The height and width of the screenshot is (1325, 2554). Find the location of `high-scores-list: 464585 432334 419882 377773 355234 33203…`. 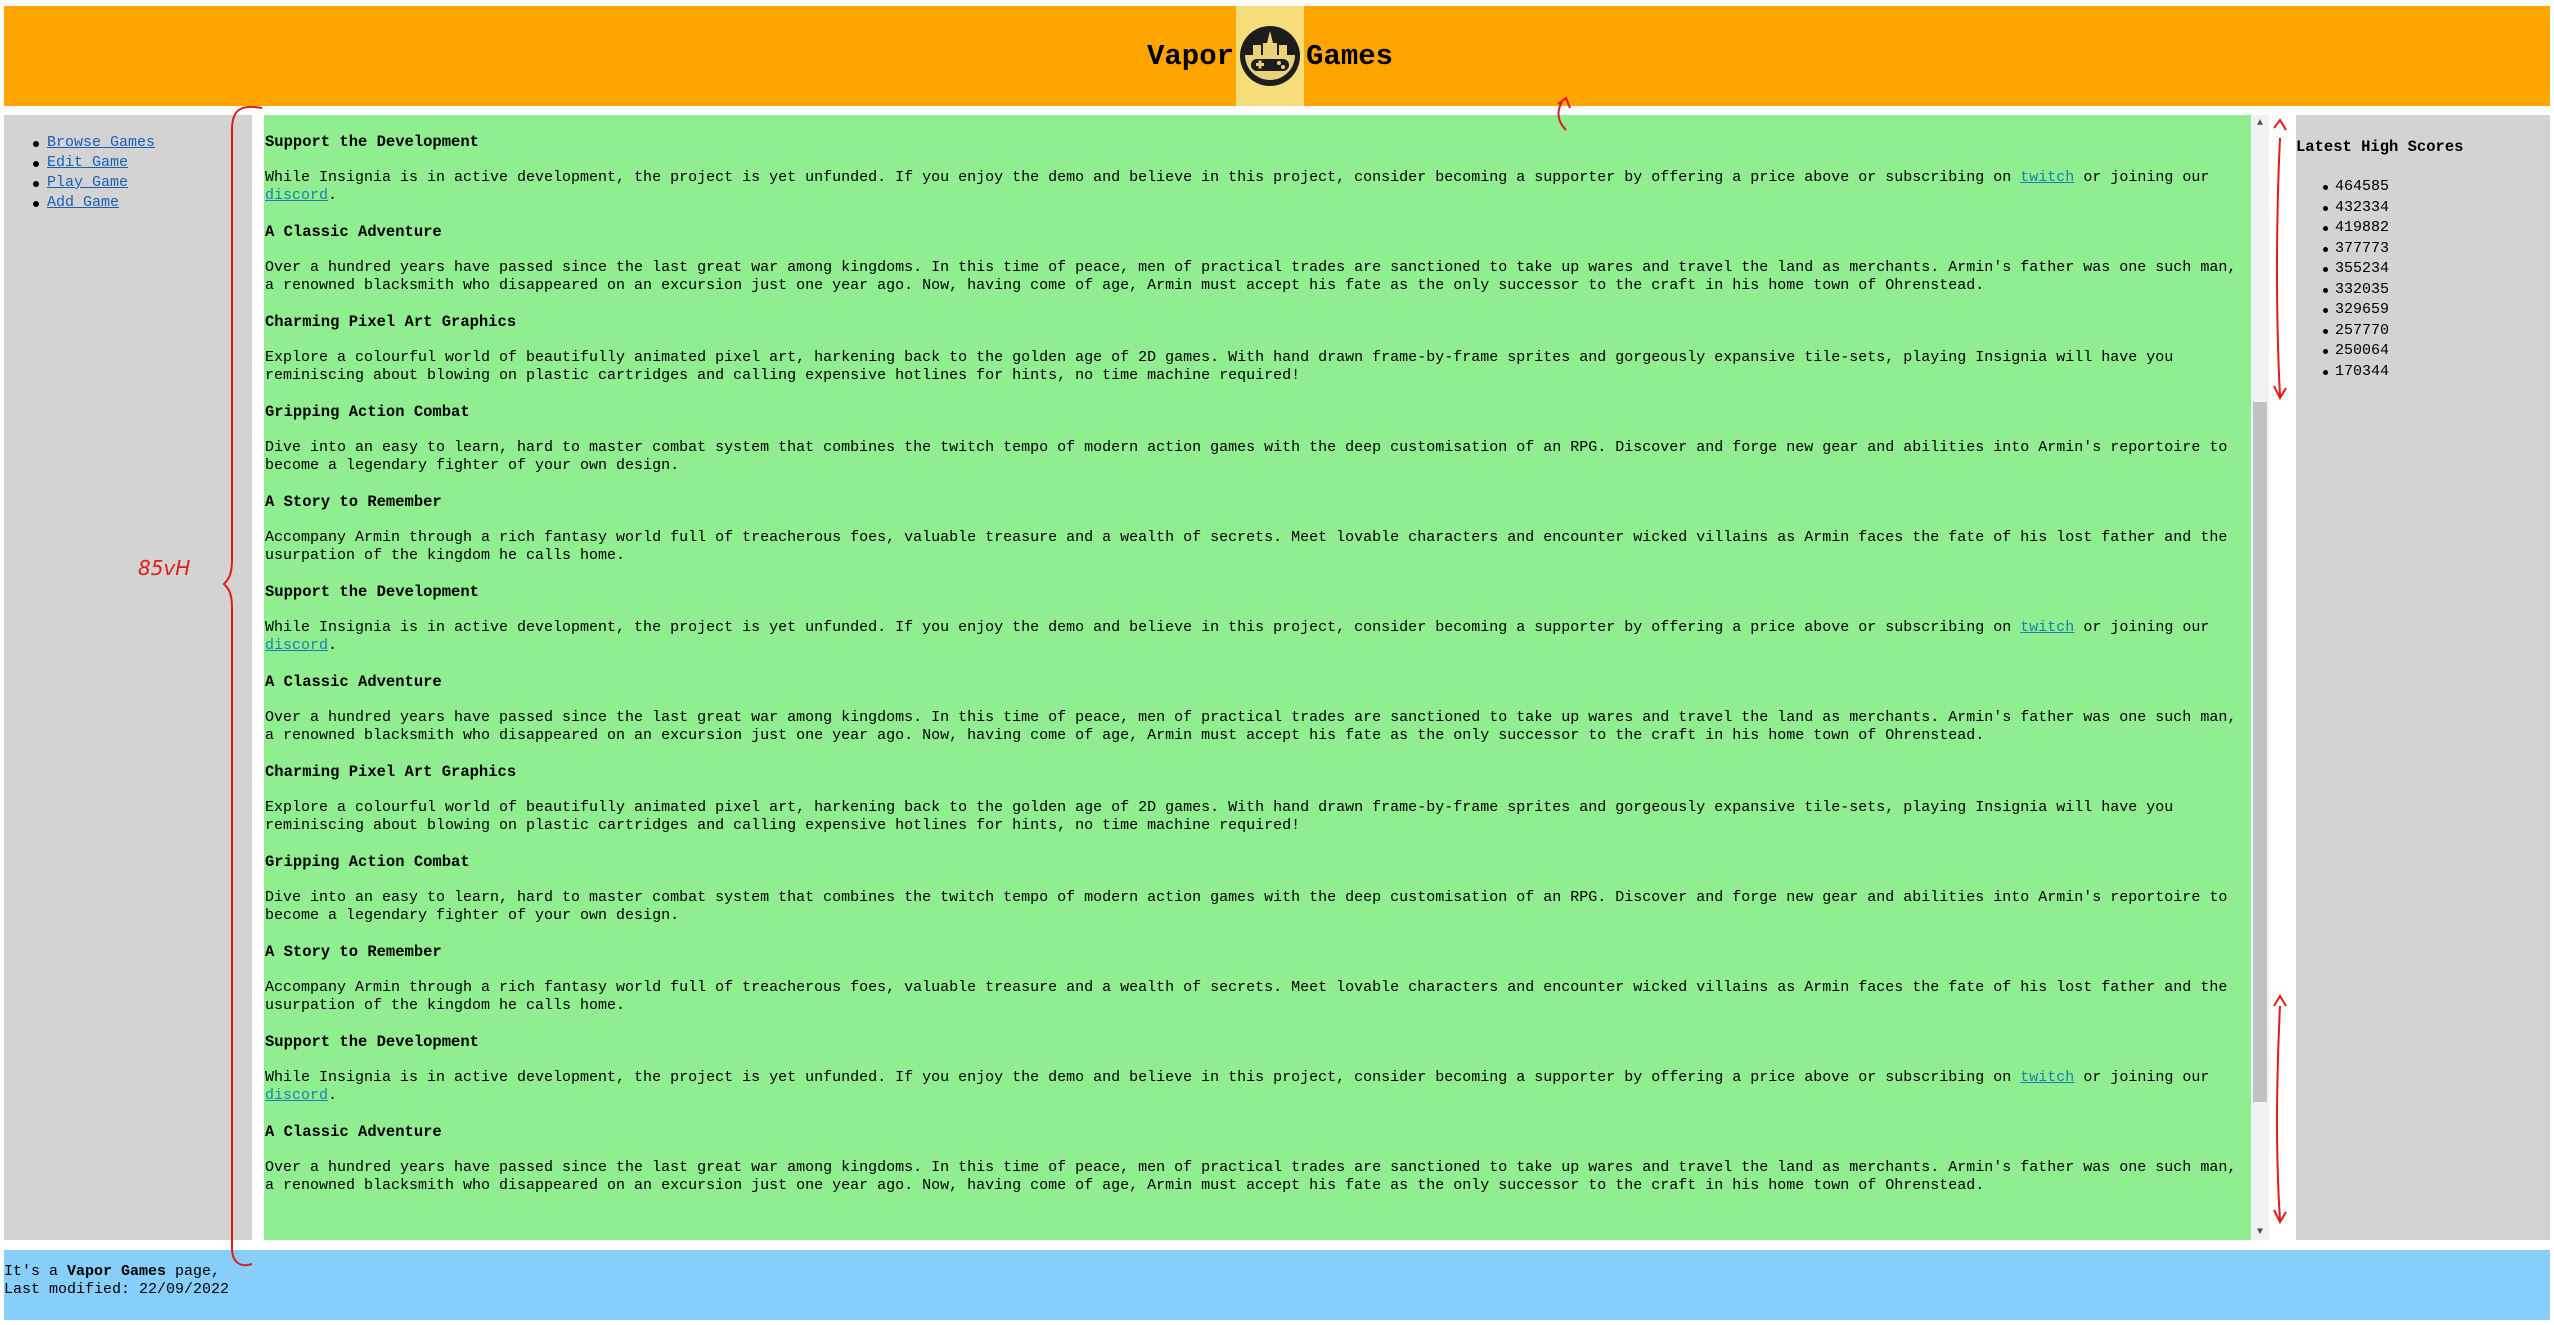

high-scores-list: 464585 432334 419882 377773 355234 33203… is located at coordinates (2423, 269).